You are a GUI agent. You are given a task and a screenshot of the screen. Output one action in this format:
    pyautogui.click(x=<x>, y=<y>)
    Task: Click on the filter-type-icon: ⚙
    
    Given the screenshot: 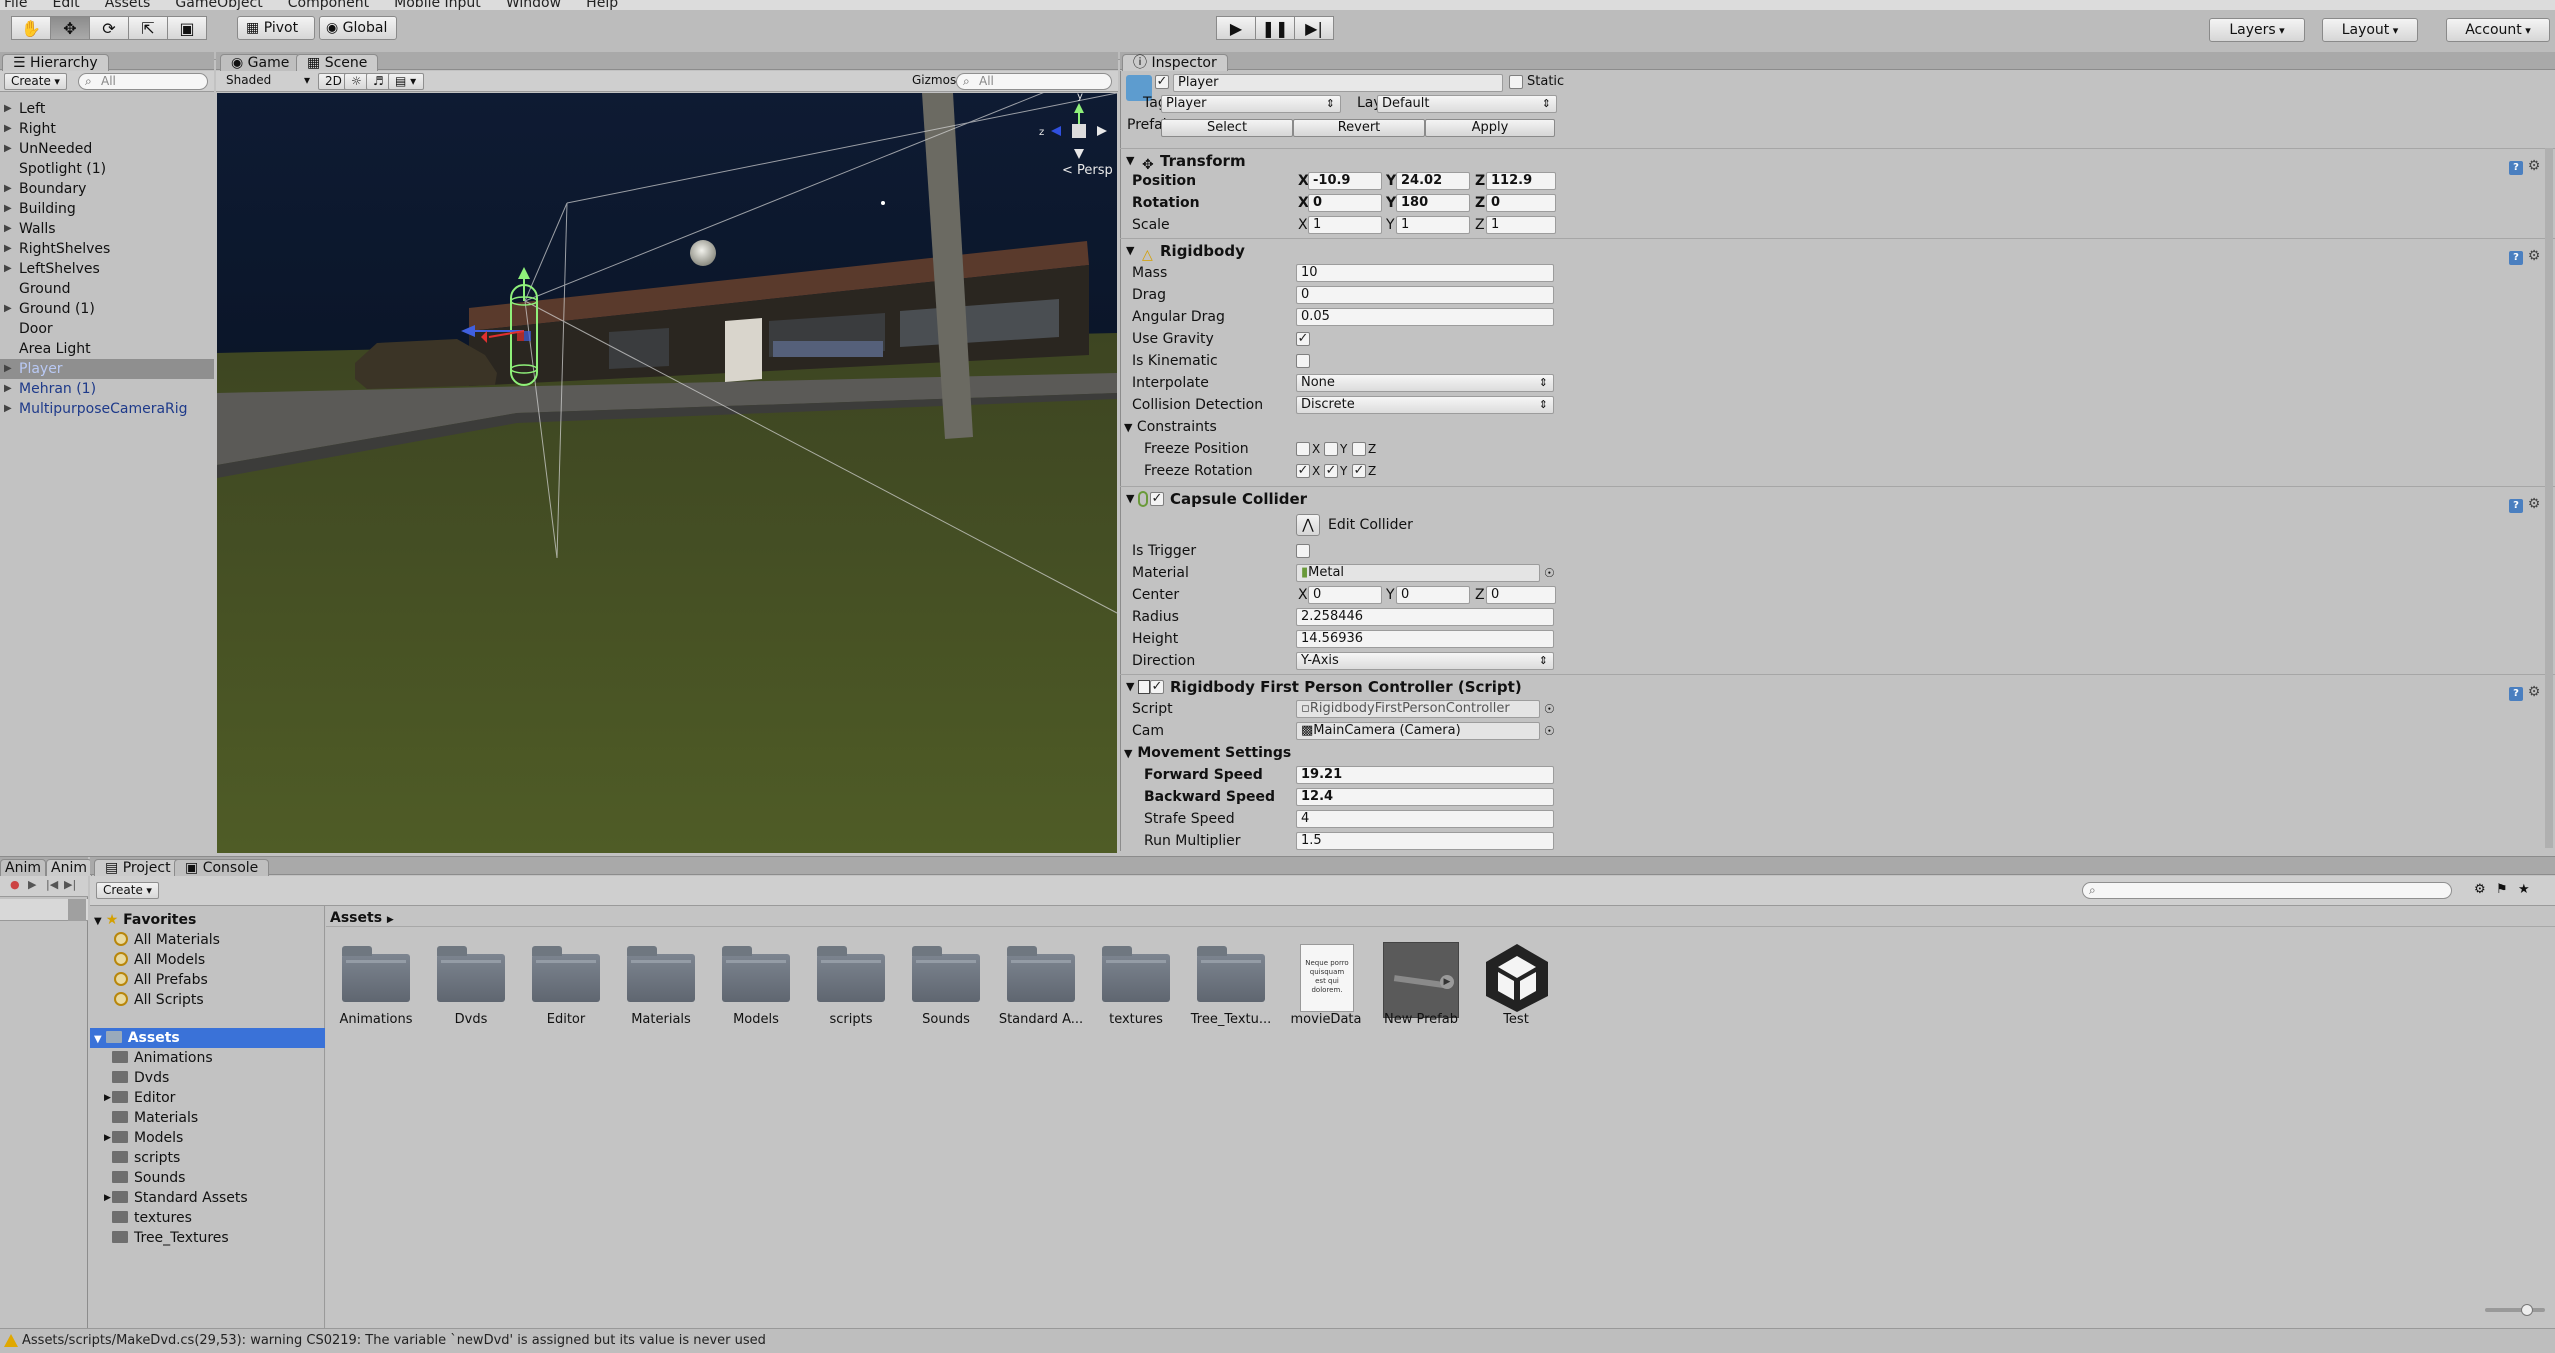 What is the action you would take?
    pyautogui.click(x=2480, y=889)
    